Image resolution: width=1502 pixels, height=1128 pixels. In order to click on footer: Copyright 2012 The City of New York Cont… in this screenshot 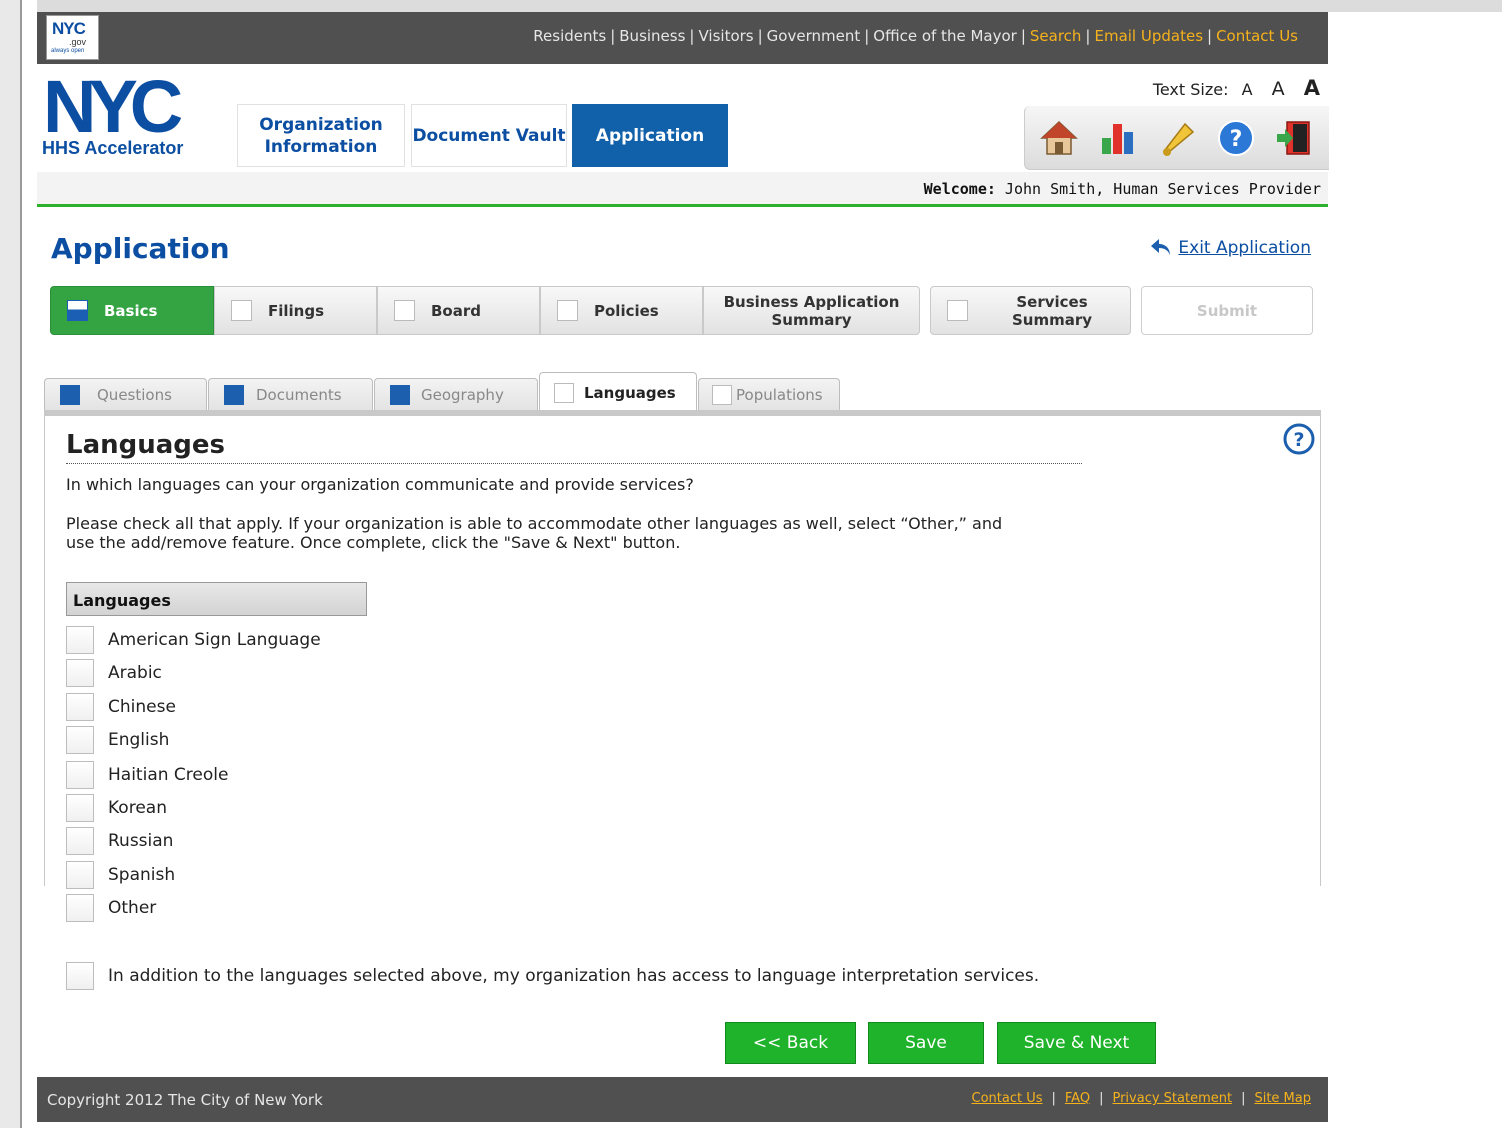, I will do `click(682, 1099)`.